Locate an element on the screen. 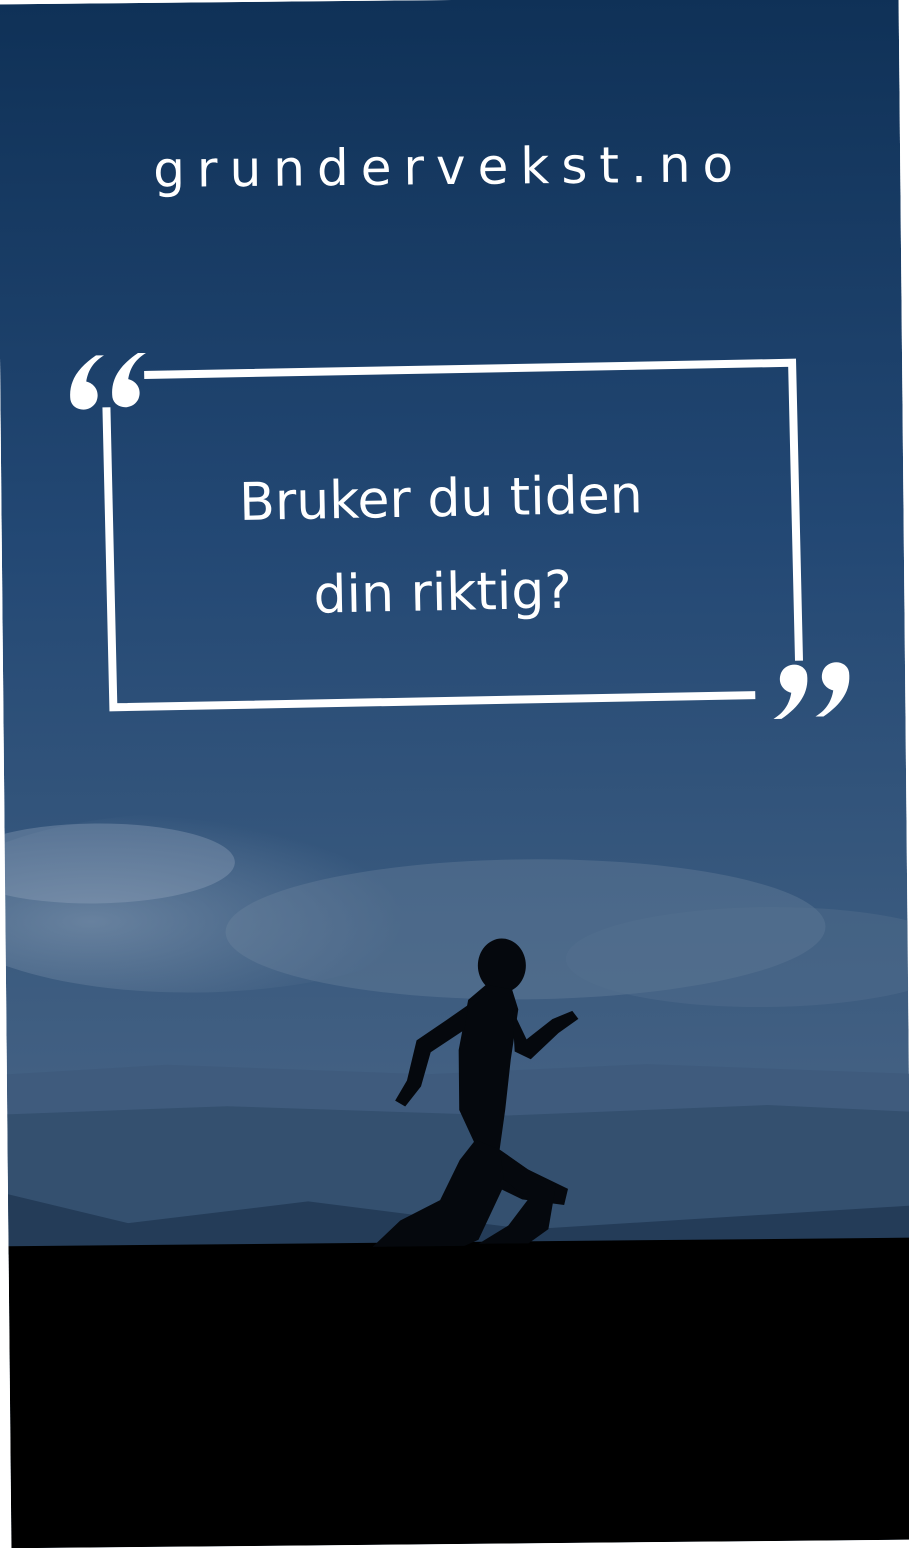 The image size is (909, 1548). close-quote-icon is located at coordinates (811, 690).